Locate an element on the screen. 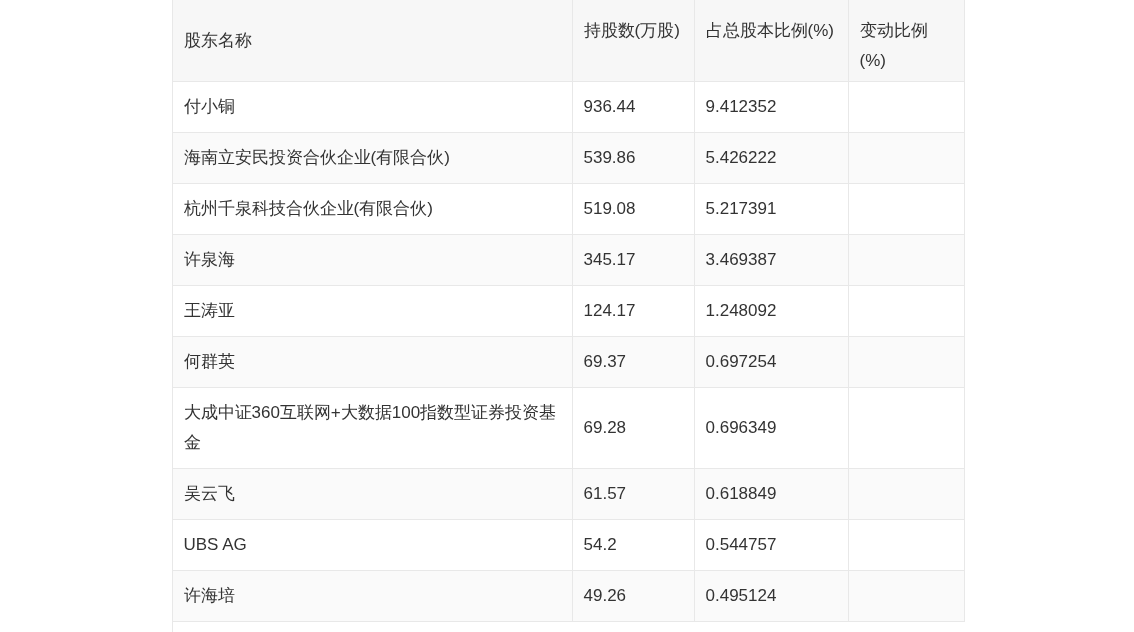 This screenshot has width=1134, height=632. table-cell-text: 0.697254 is located at coordinates (741, 362).